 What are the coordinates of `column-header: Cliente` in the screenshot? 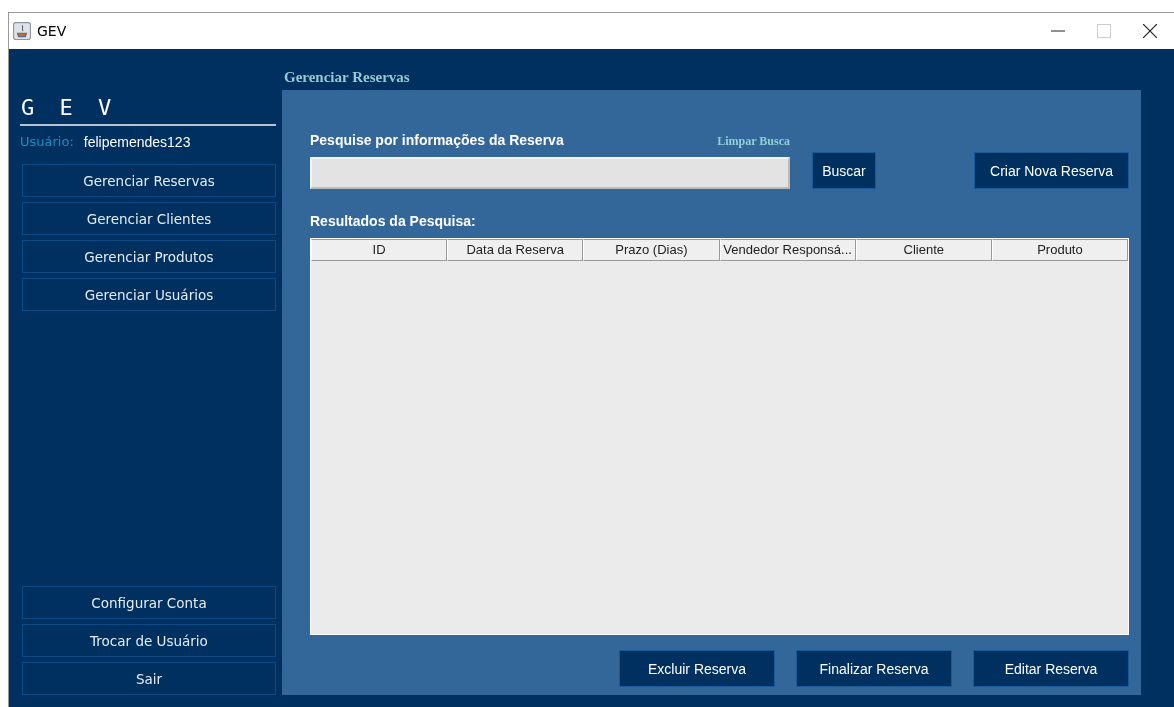 It's located at (923, 250).